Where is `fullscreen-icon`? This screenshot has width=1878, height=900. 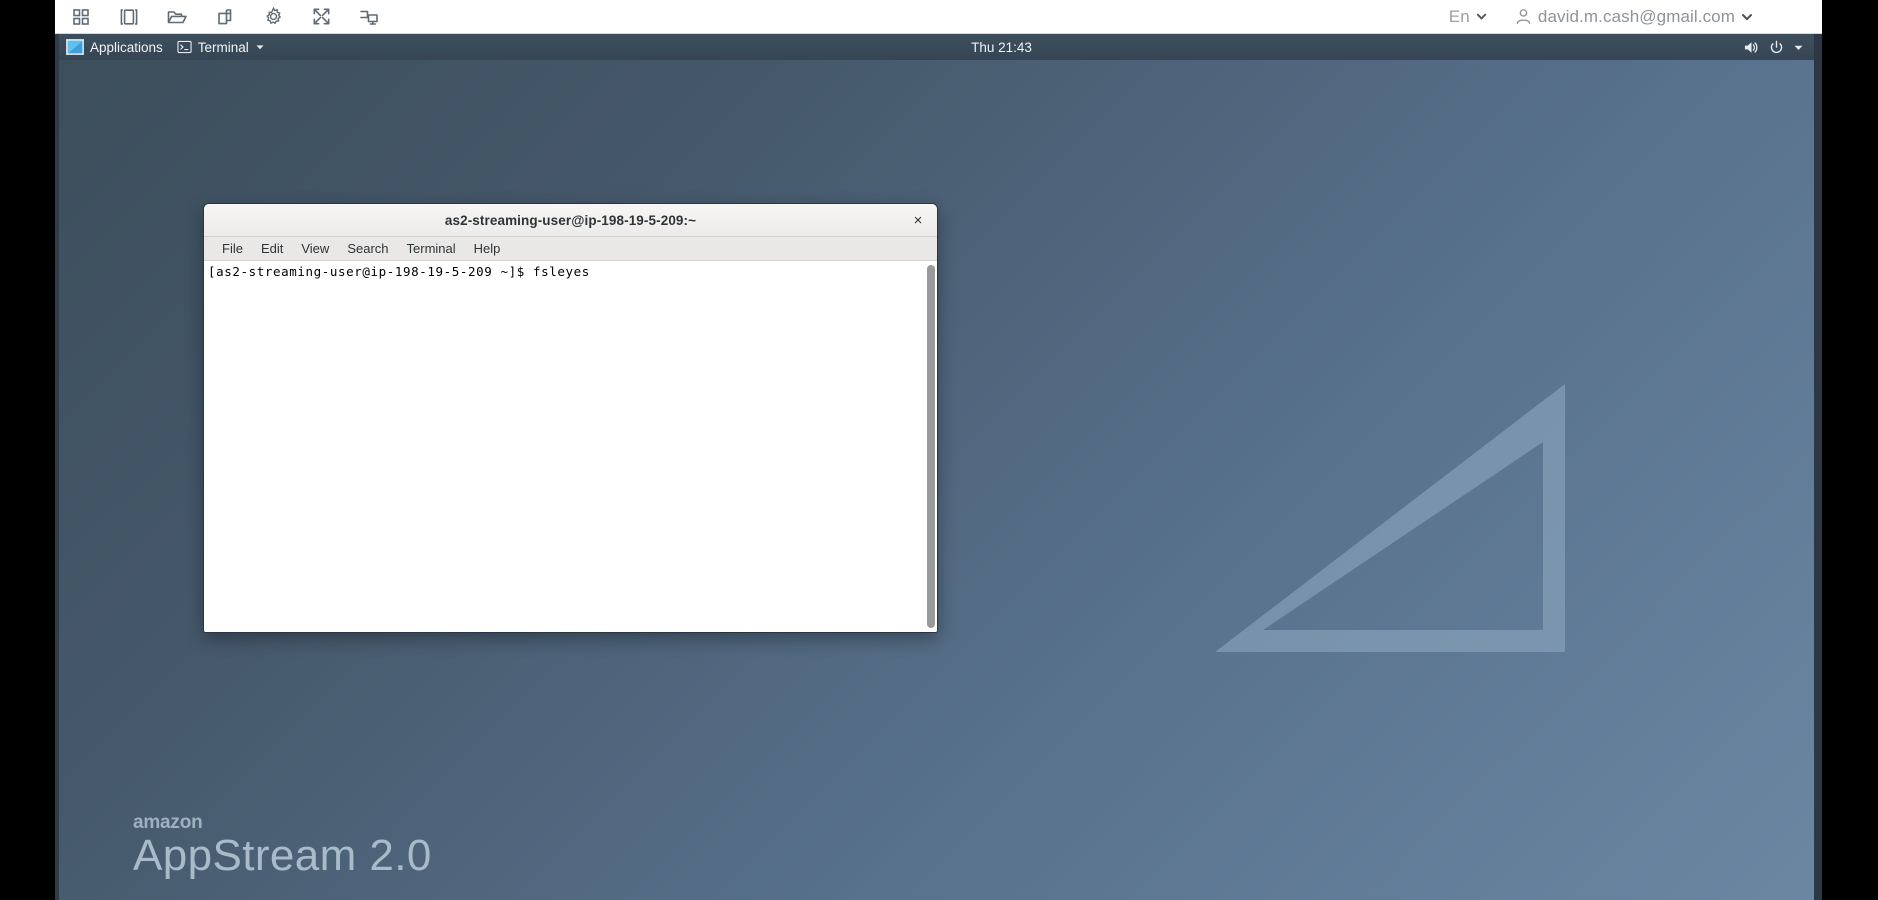 fullscreen-icon is located at coordinates (321, 17).